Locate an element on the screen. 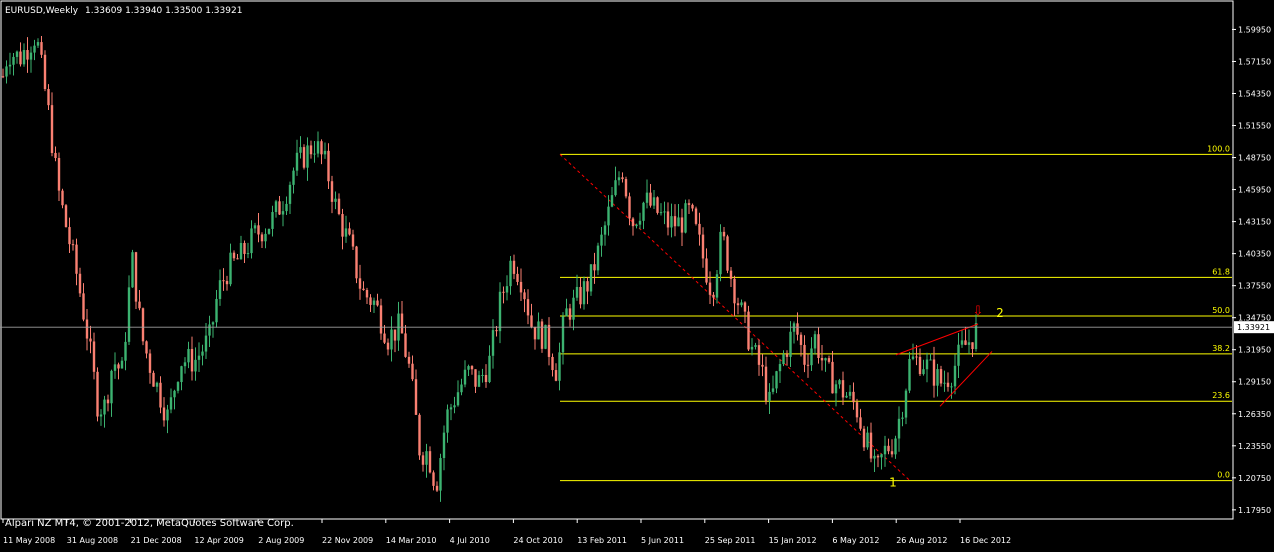  price-tick-label: 1.45950 is located at coordinates (1254, 190).